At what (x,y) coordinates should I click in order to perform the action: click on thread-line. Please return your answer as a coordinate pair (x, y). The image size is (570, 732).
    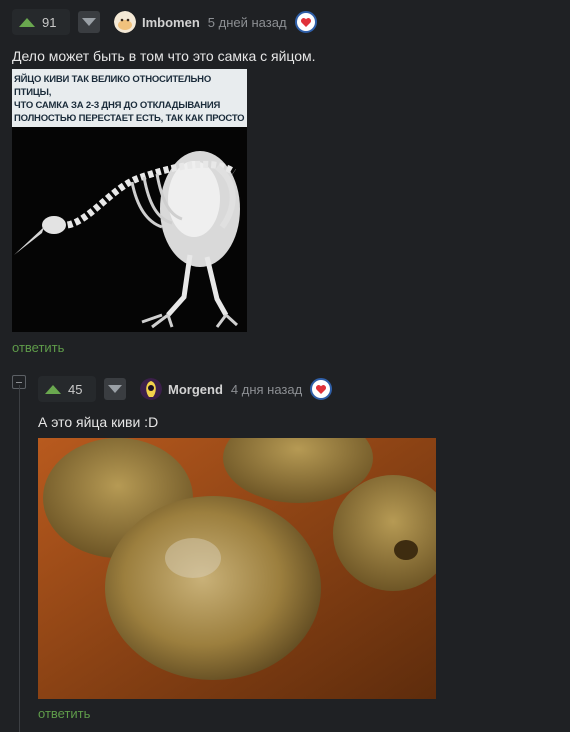
    Looking at the image, I should click on (19, 558).